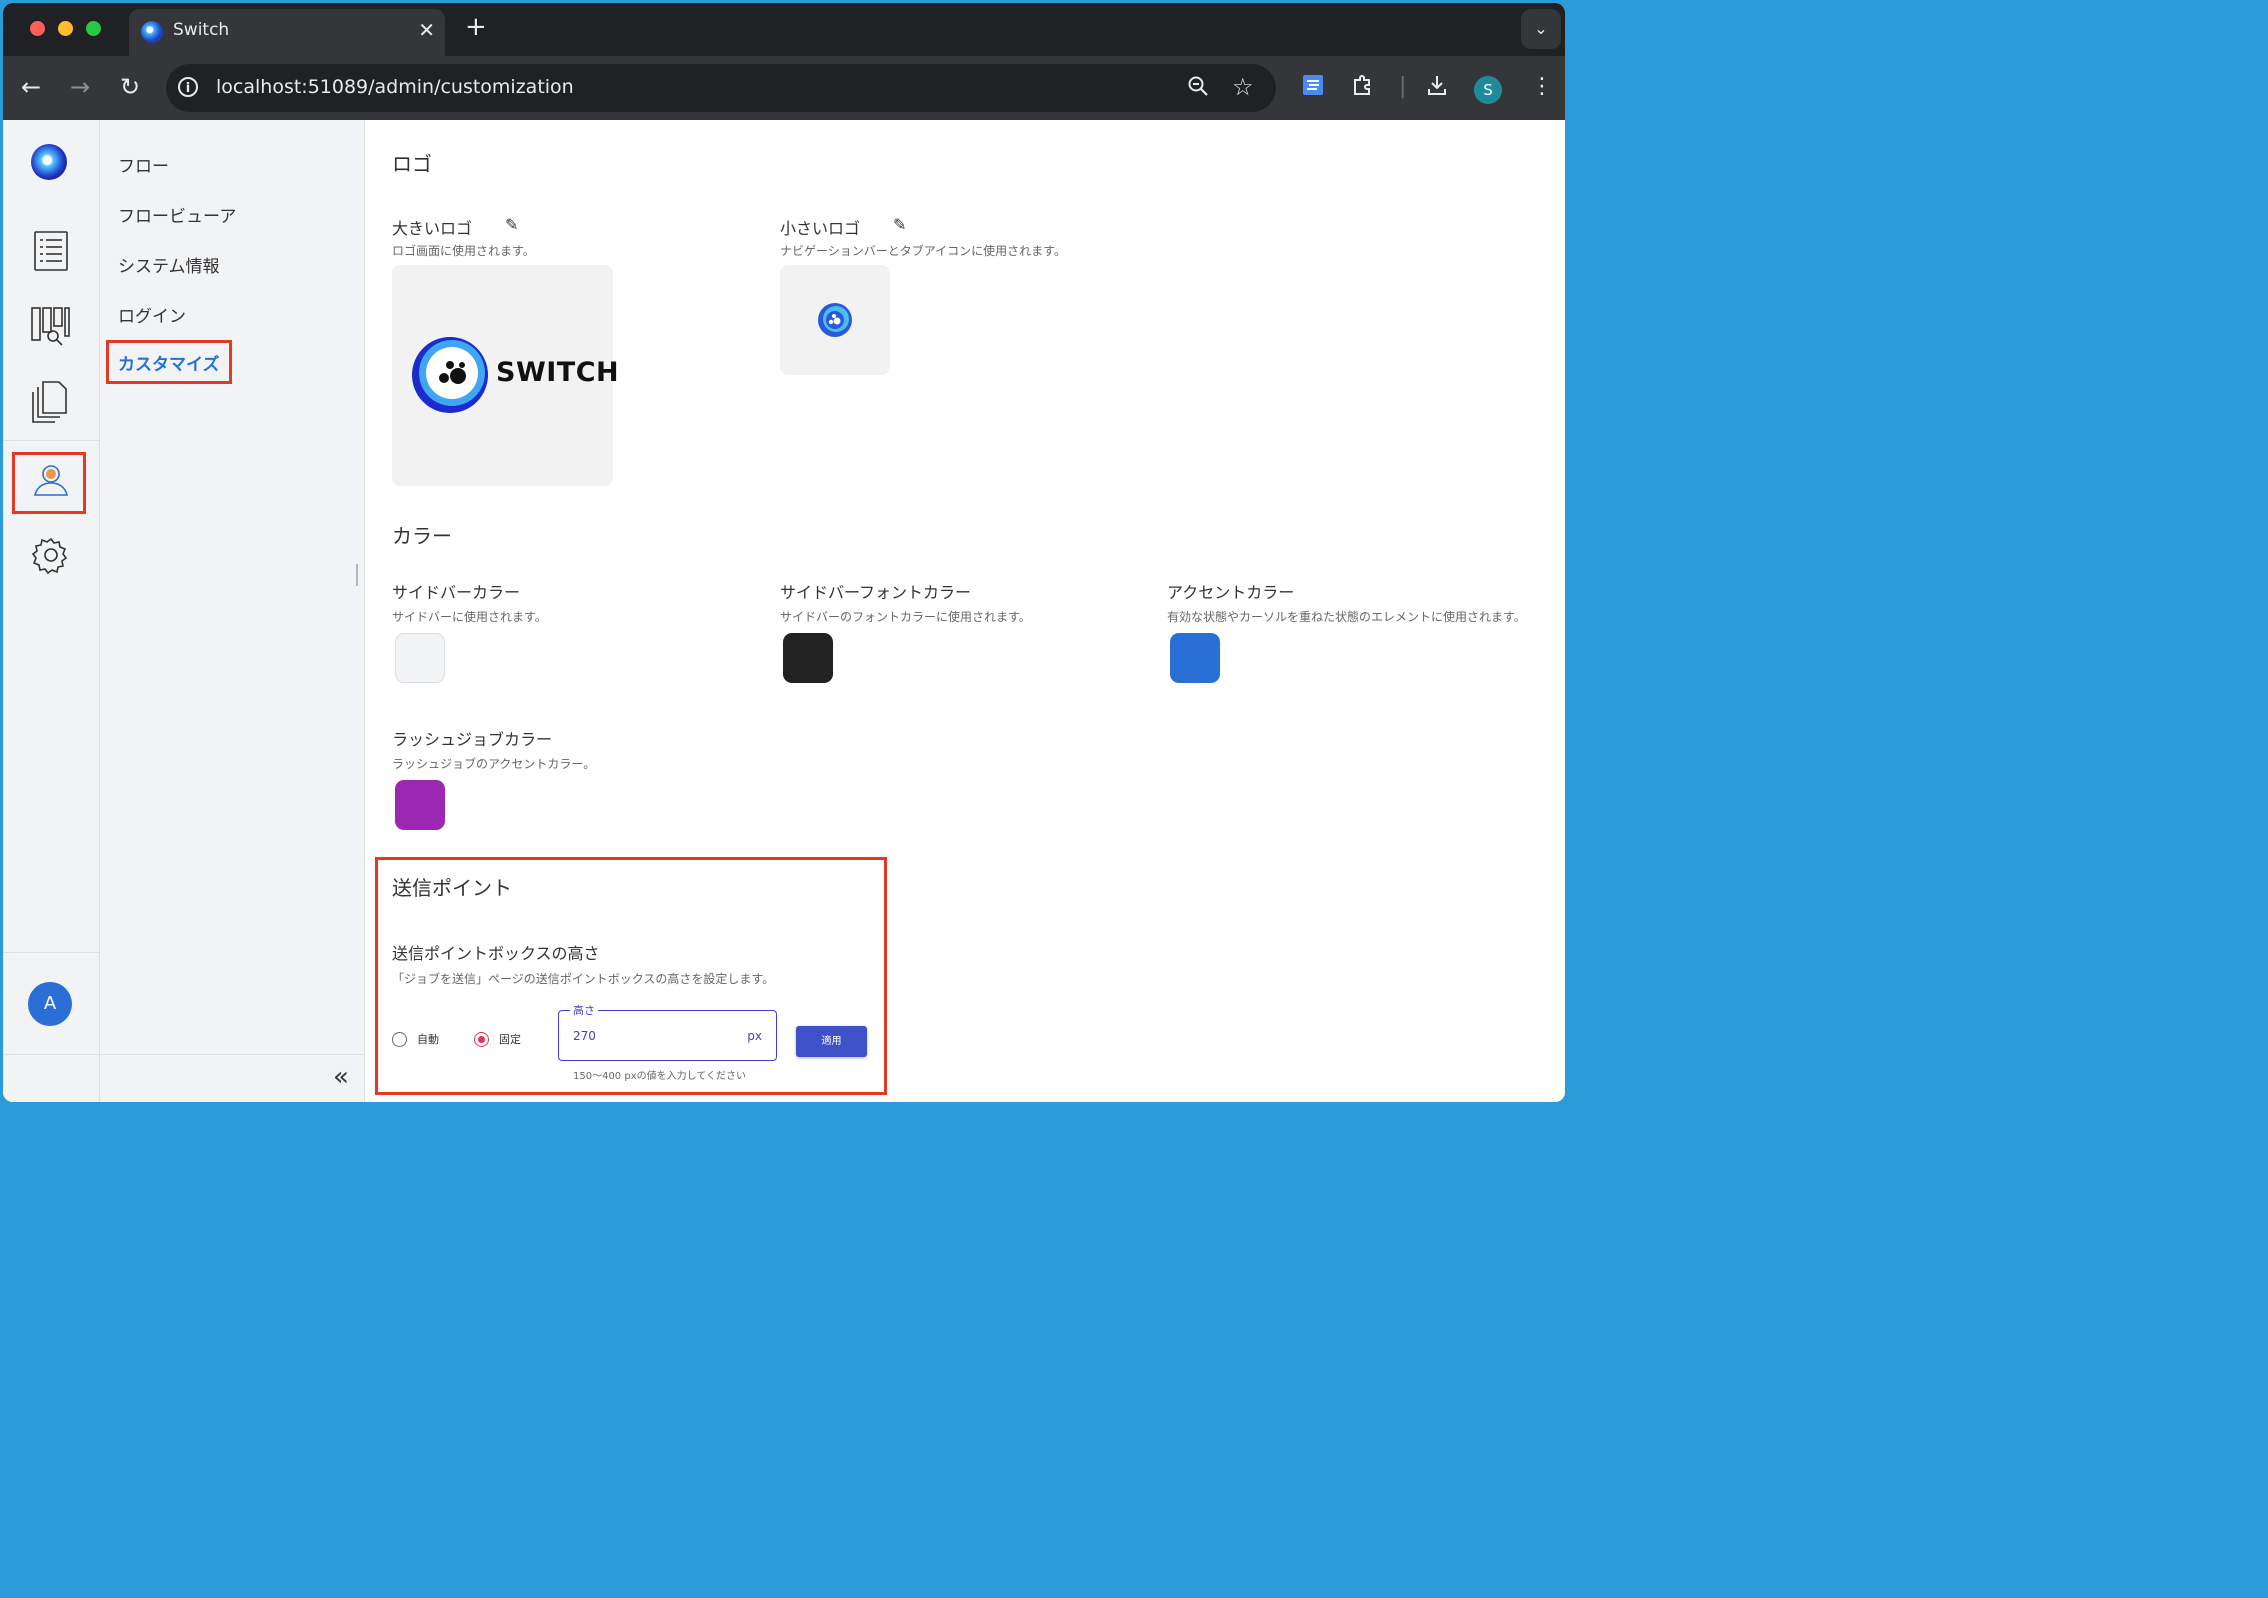 This screenshot has height=1598, width=2268. Describe the element at coordinates (754, 1036) in the screenshot. I see `height-input-unit: px` at that location.